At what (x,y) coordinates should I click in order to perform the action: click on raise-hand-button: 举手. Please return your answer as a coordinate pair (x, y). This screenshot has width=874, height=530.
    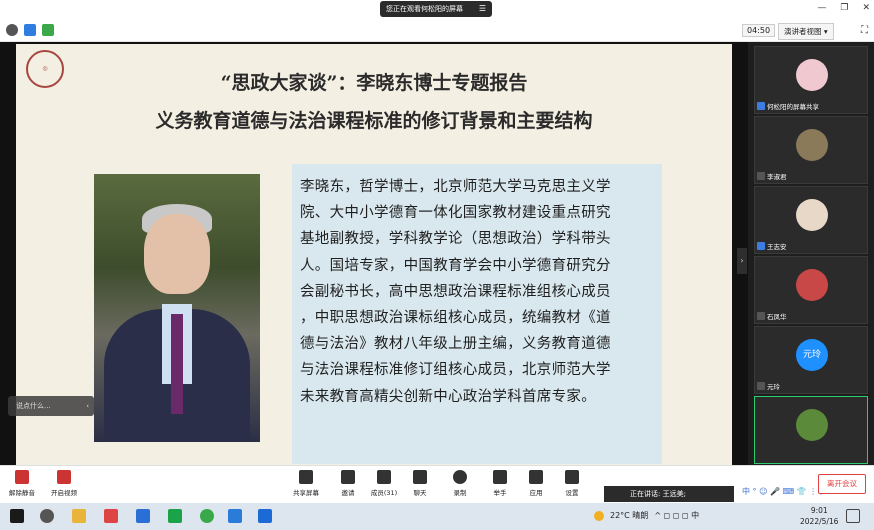
    Looking at the image, I should click on (500, 483).